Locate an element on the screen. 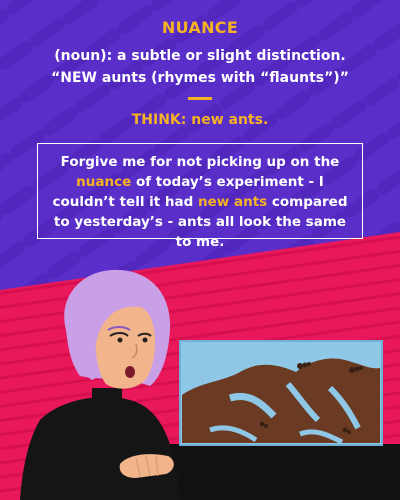 This screenshot has width=400, height=500. definition-text: (noun): a subtle or slight distinction. is located at coordinates (200, 56).